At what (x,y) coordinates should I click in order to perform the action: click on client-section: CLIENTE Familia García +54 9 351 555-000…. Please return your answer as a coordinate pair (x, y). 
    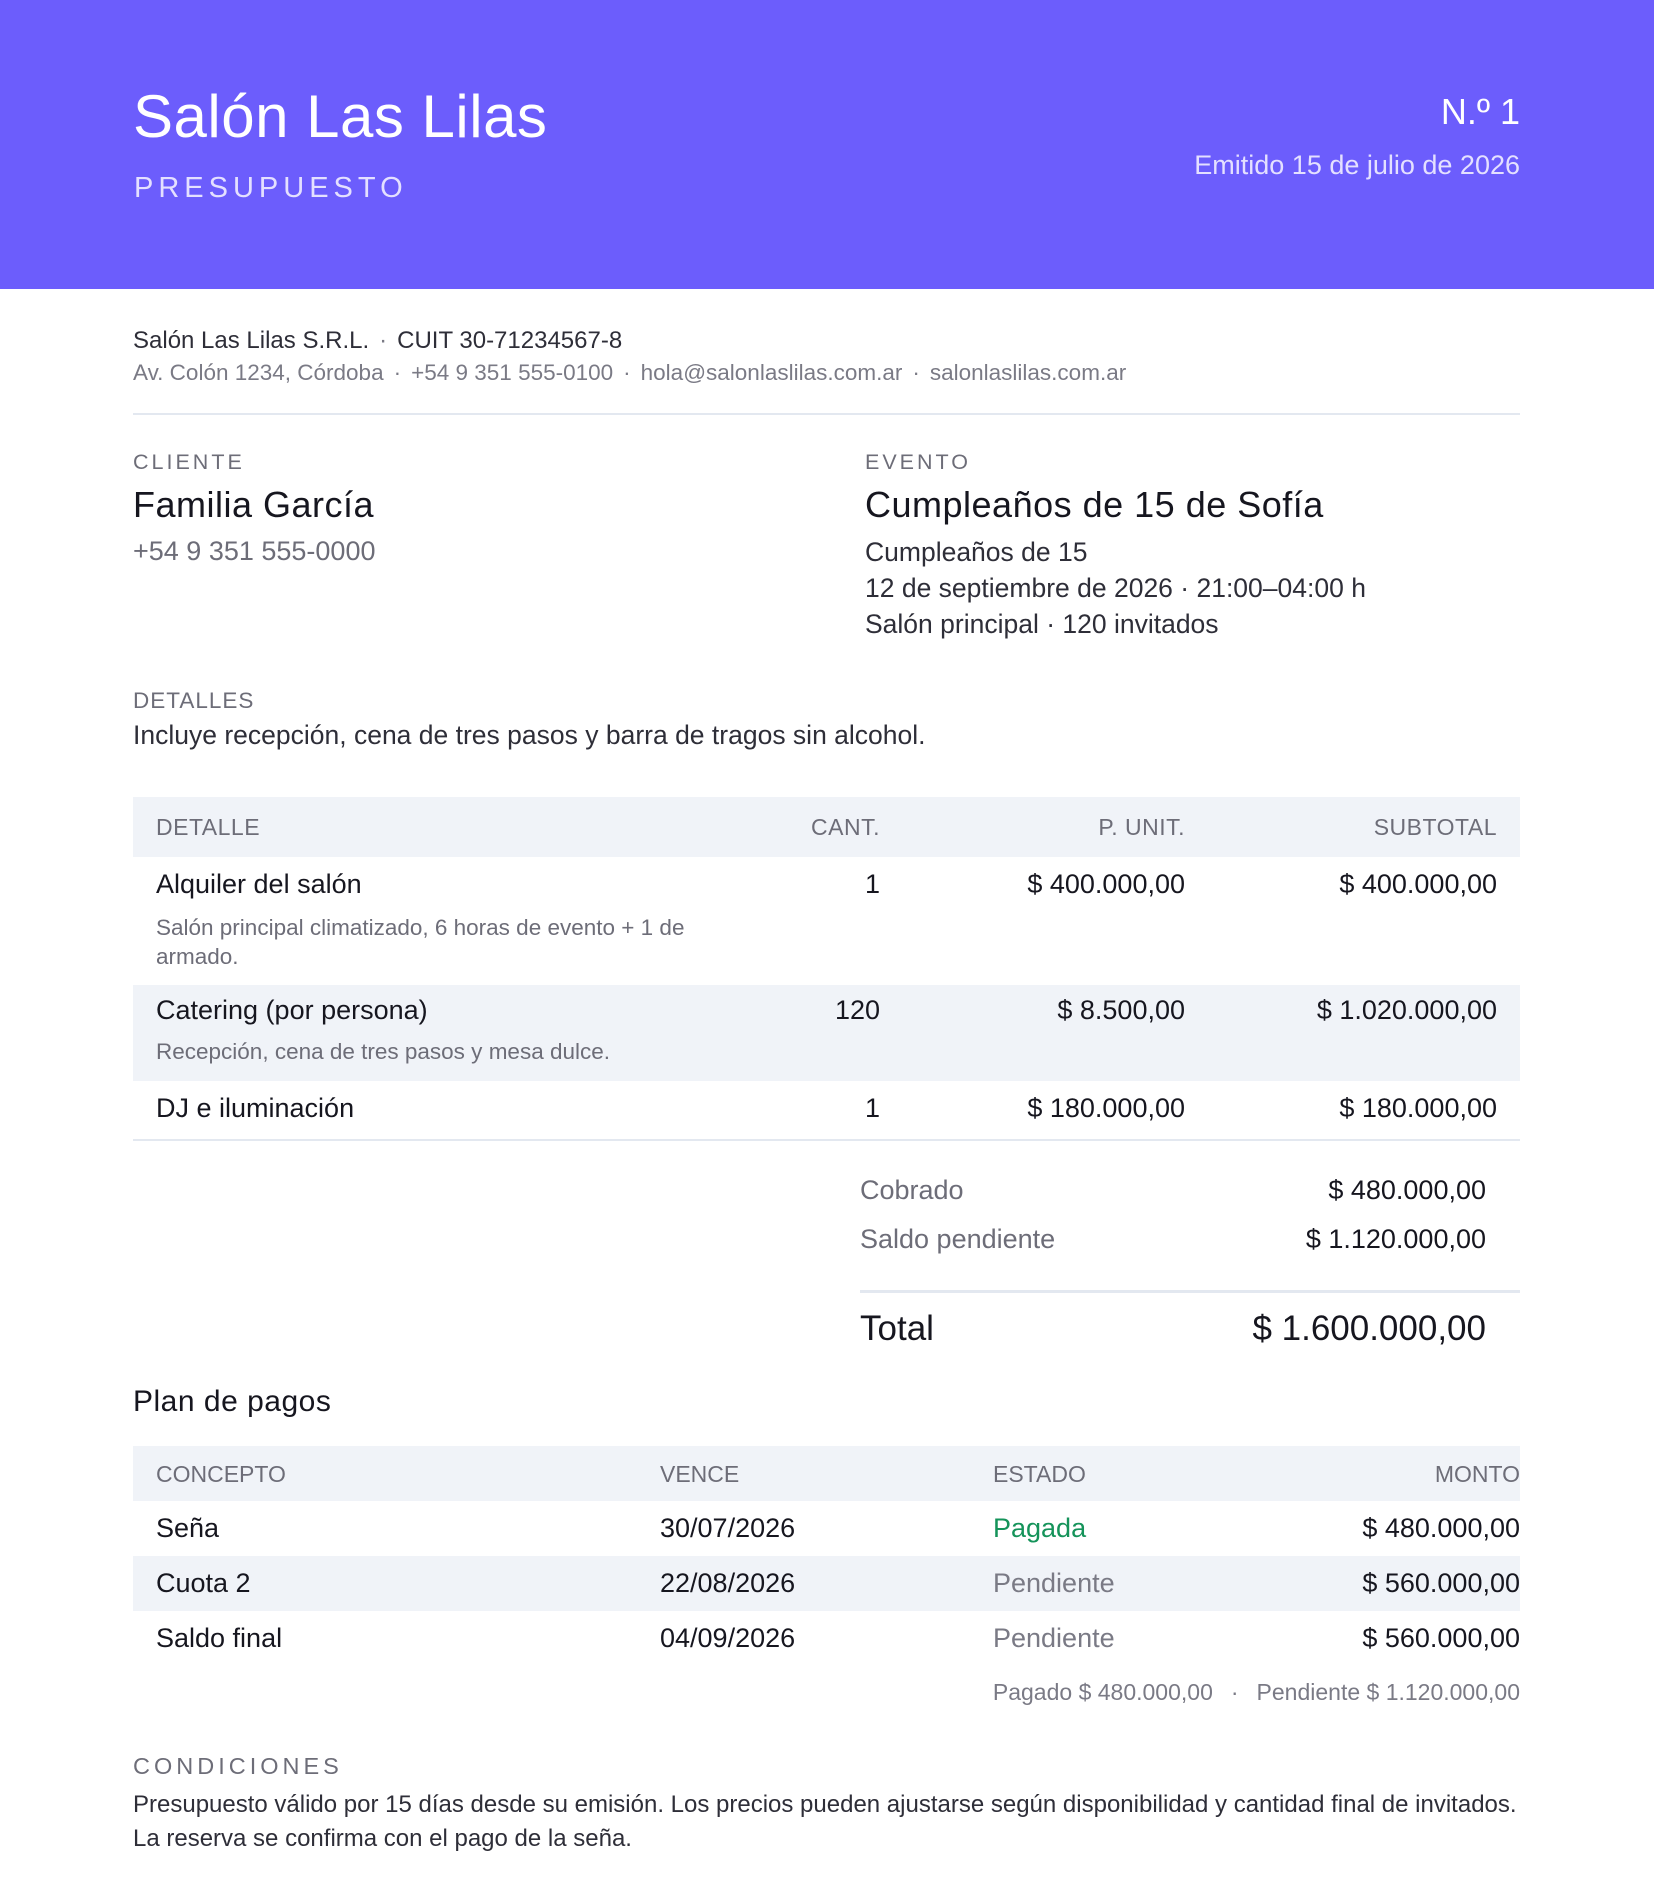
    Looking at the image, I should click on (483, 508).